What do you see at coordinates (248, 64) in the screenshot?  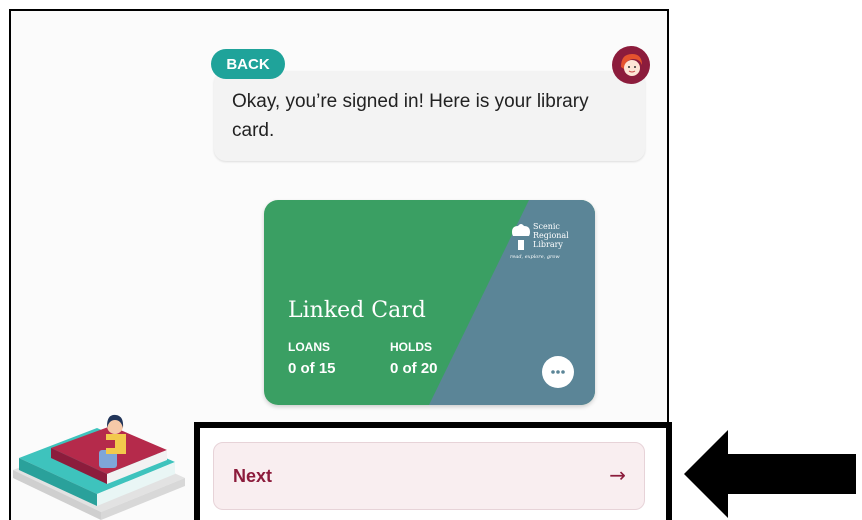 I see `back-button: BACK` at bounding box center [248, 64].